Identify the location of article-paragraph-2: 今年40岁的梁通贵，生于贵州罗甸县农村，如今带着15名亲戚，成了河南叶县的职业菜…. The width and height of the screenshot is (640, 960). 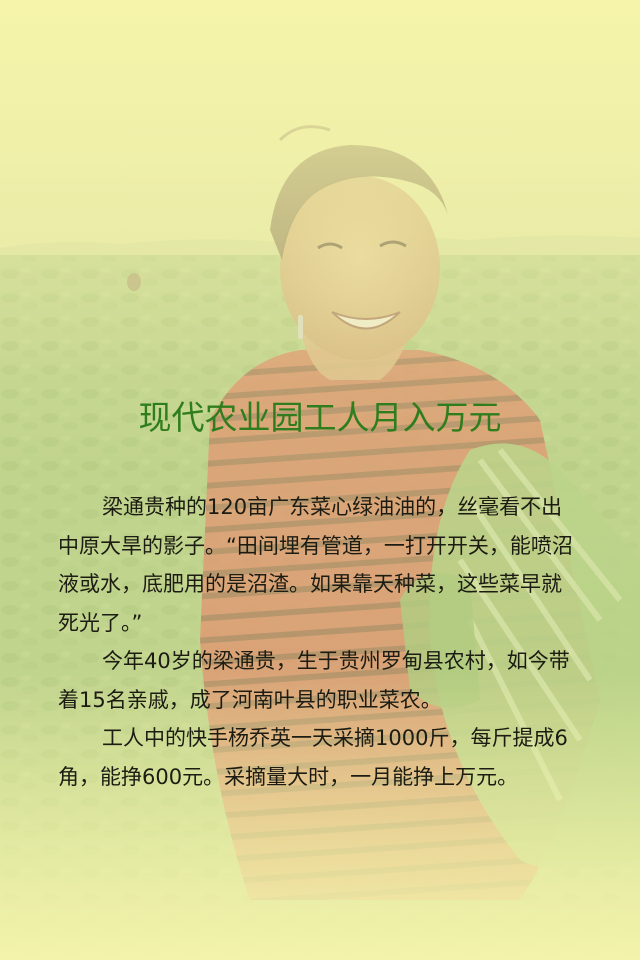
(314, 680).